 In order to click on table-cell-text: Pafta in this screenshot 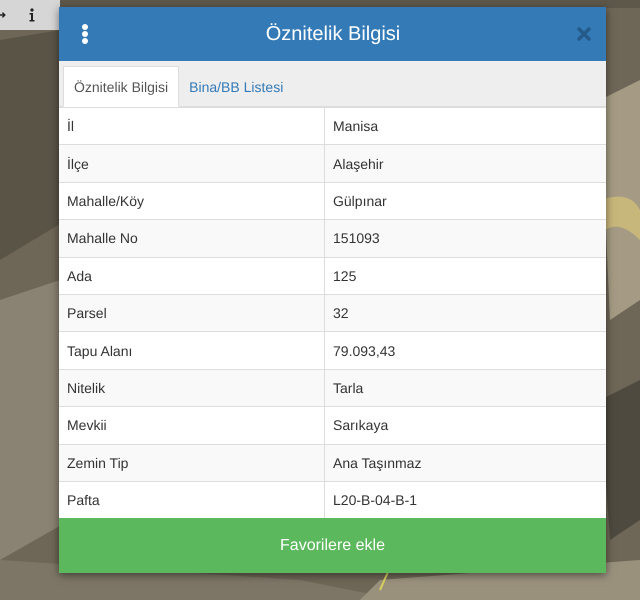, I will do `click(83, 500)`.